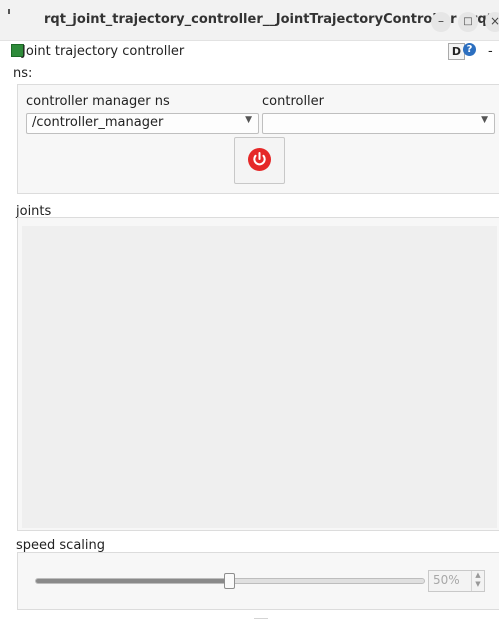 This screenshot has height=625, width=499. I want to click on speed-scaling-slider-handle, so click(229, 581).